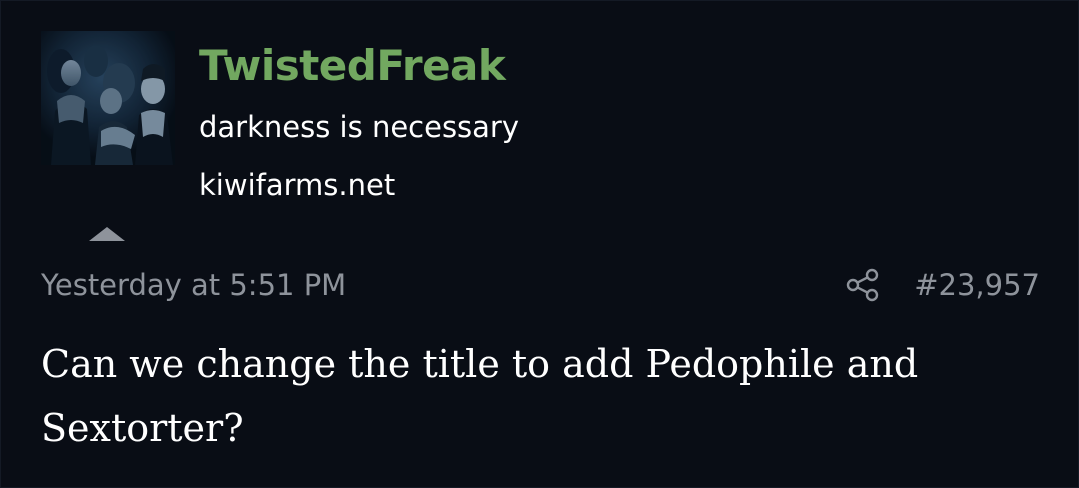 This screenshot has width=1079, height=488. Describe the element at coordinates (297, 185) in the screenshot. I see `user-banner: kiwifarms.net` at that location.